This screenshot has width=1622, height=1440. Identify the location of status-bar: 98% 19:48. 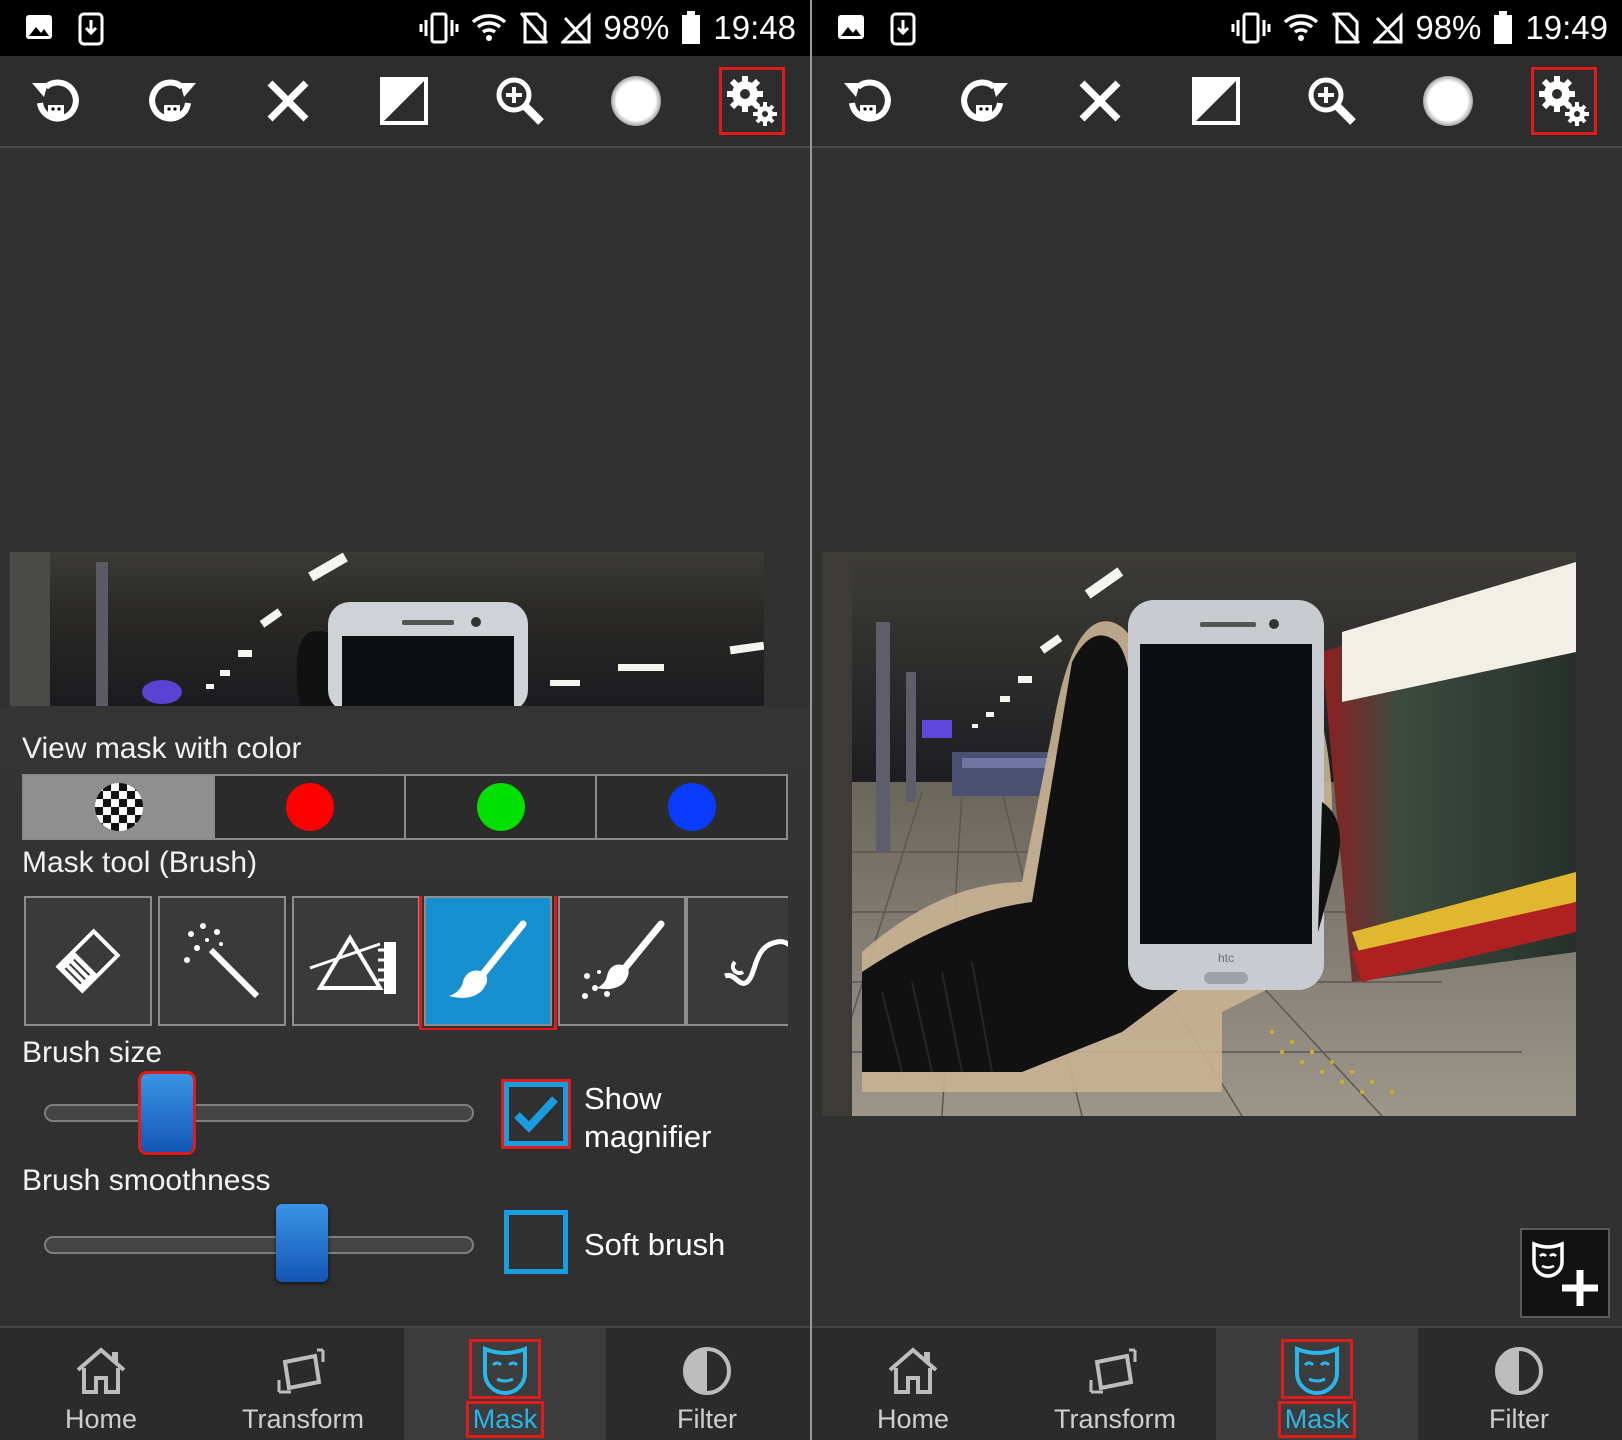
(405, 28).